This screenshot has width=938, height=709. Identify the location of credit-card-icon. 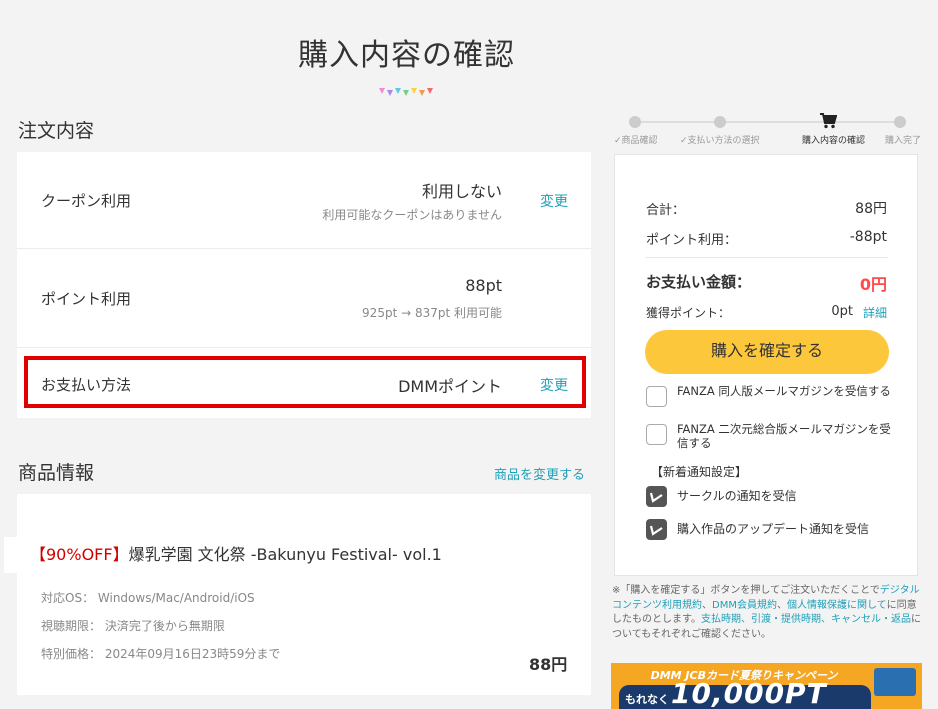
(895, 682).